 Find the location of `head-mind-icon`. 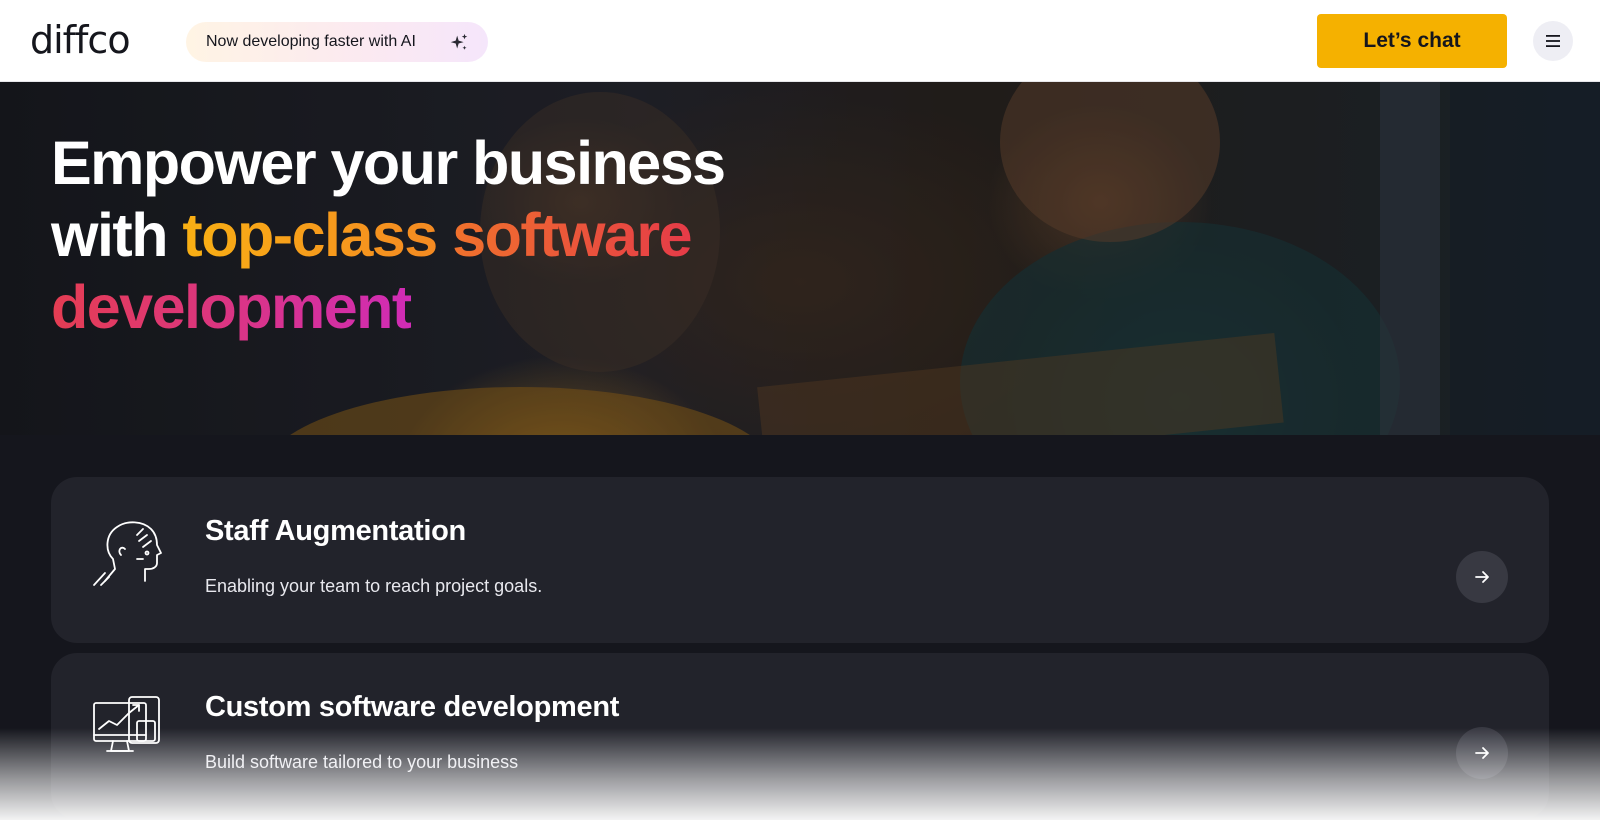

head-mind-icon is located at coordinates (127, 553).